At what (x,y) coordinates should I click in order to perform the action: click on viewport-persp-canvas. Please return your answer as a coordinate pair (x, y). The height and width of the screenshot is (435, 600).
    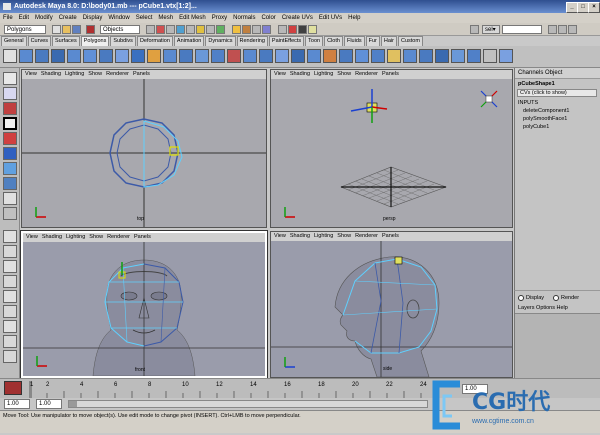
    Looking at the image, I should click on (391, 153).